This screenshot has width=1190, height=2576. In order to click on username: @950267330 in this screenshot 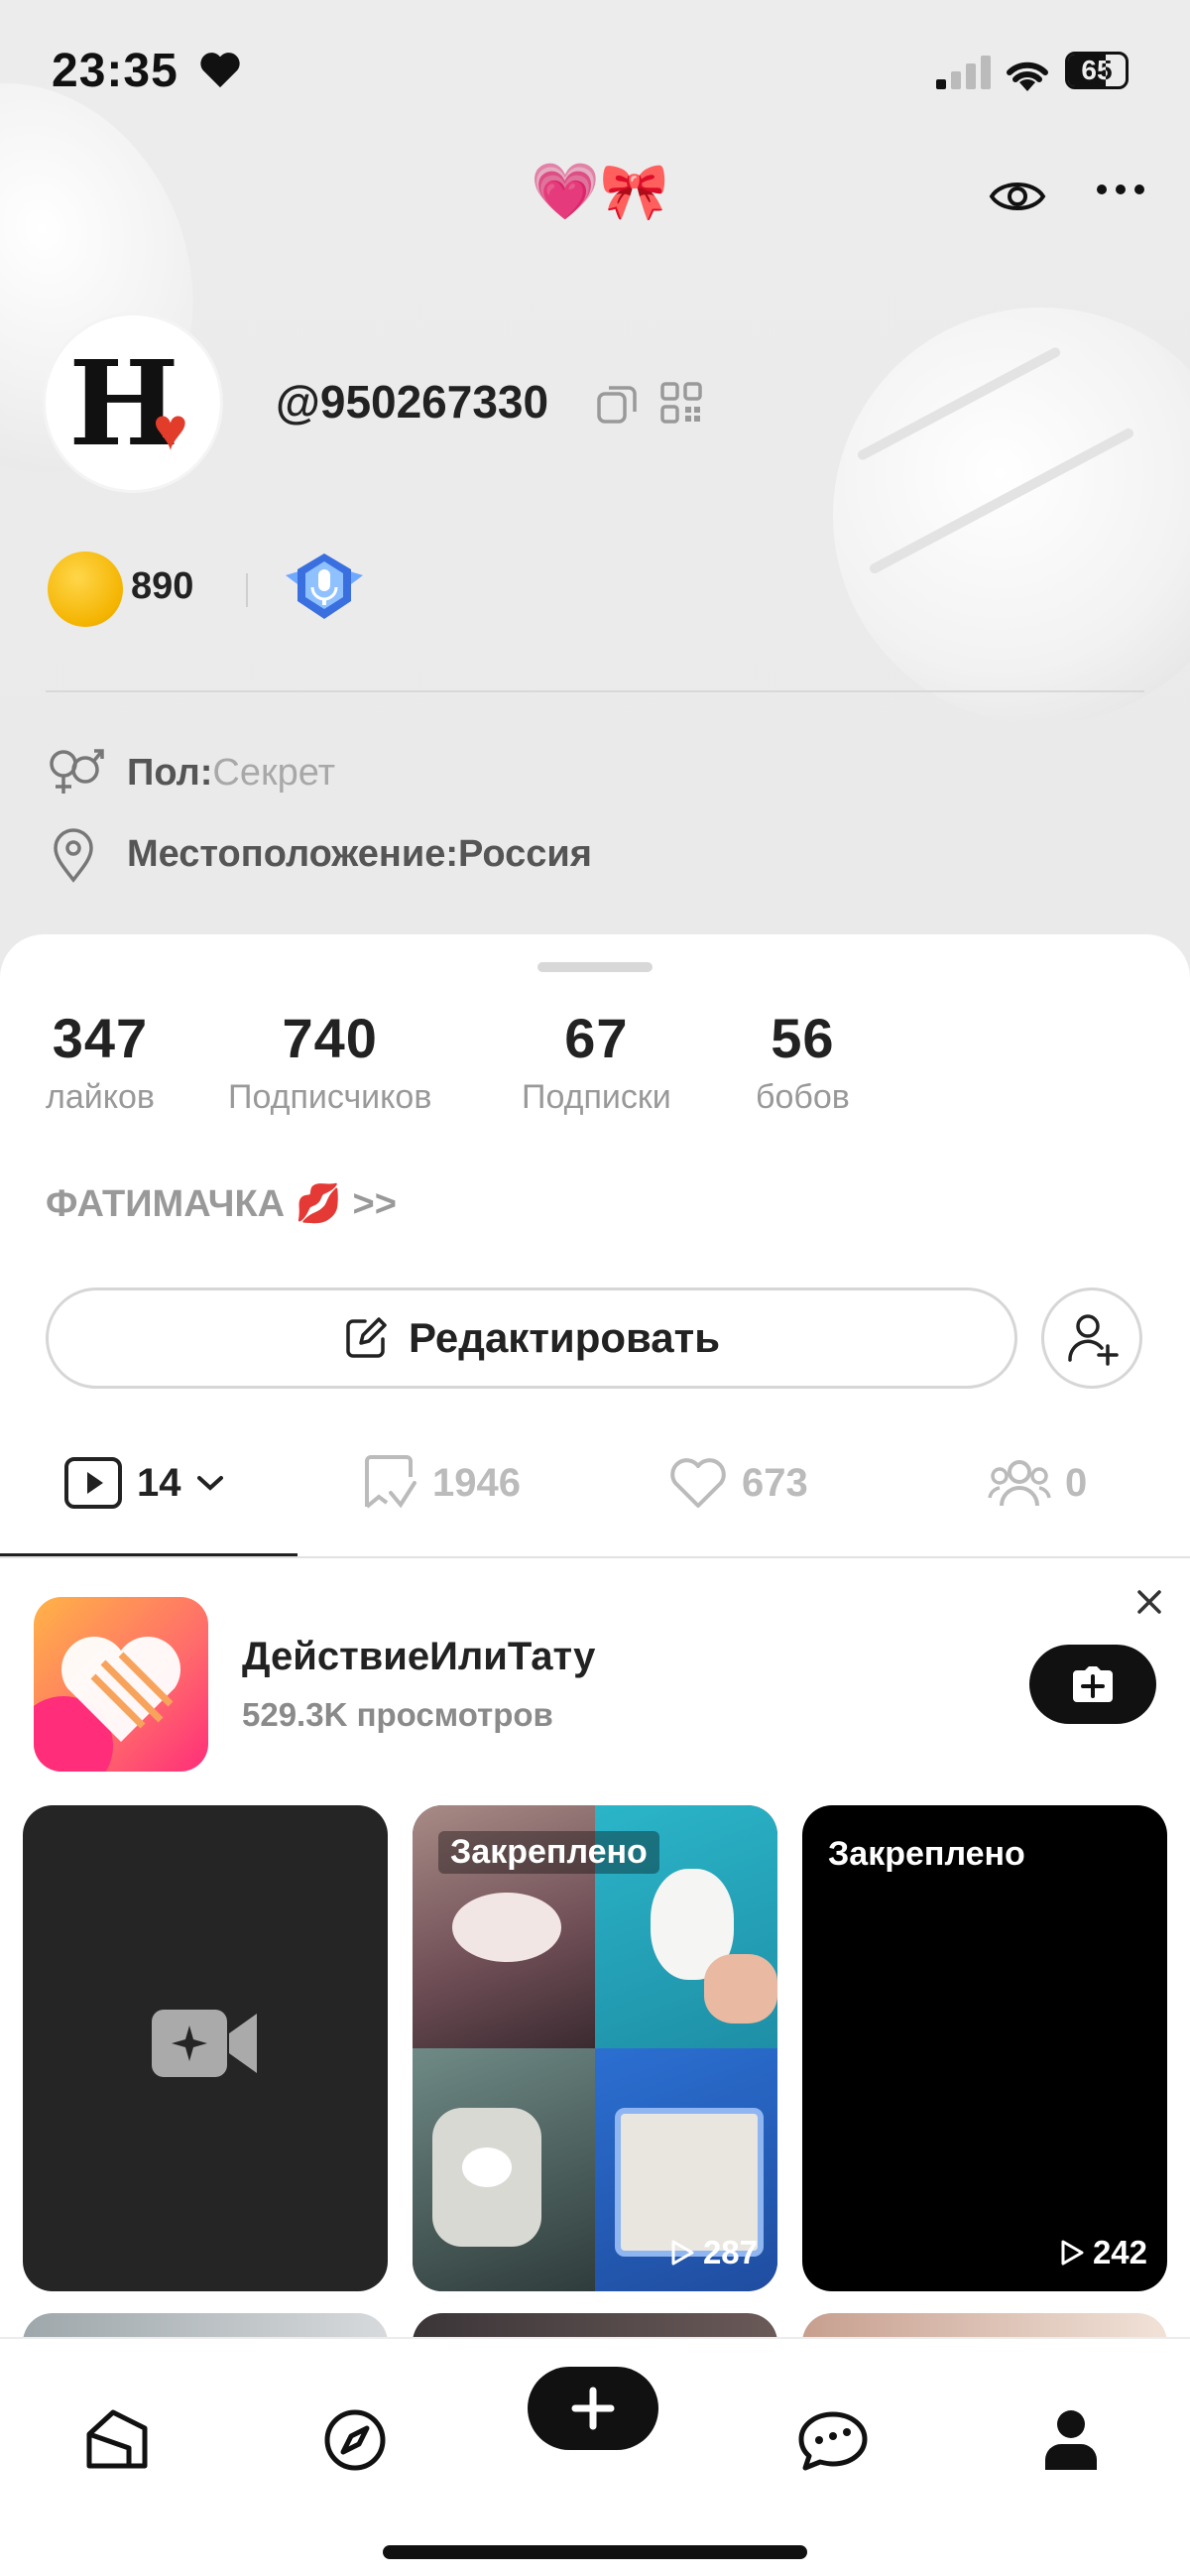, I will do `click(412, 402)`.